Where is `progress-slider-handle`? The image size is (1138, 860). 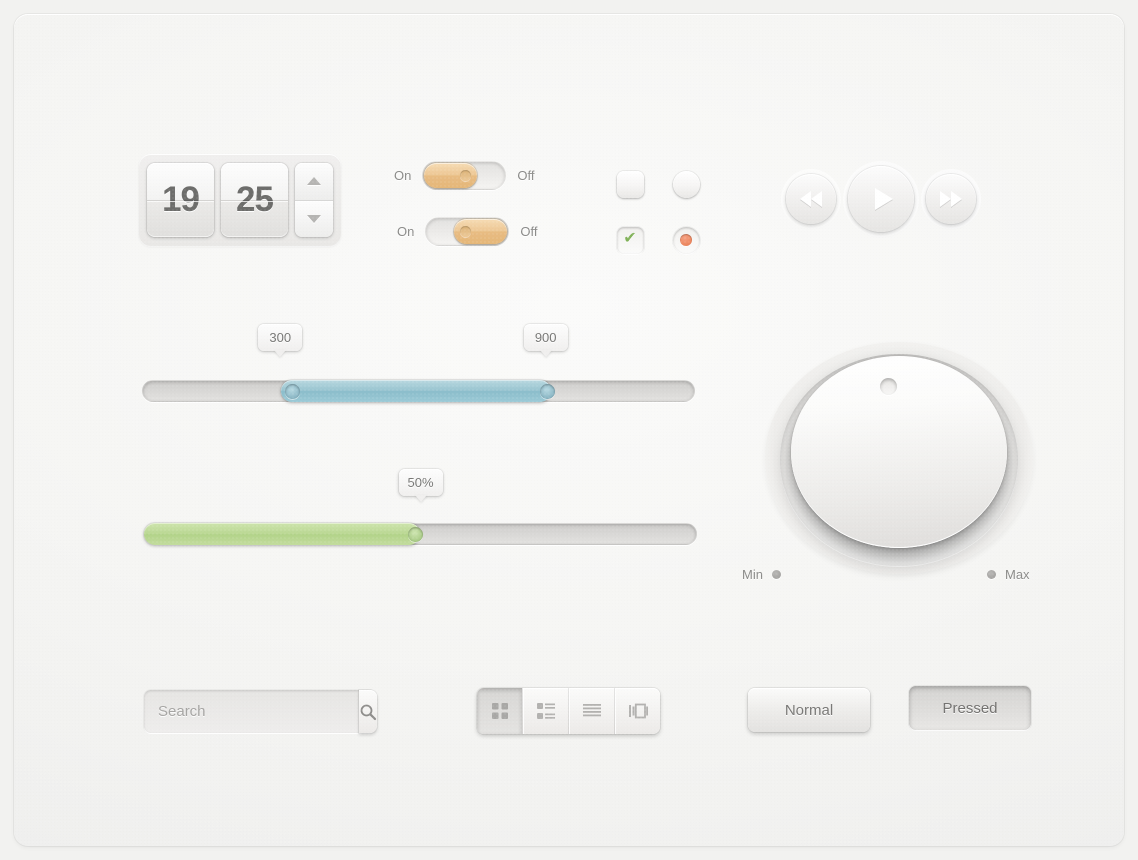 progress-slider-handle is located at coordinates (415, 534).